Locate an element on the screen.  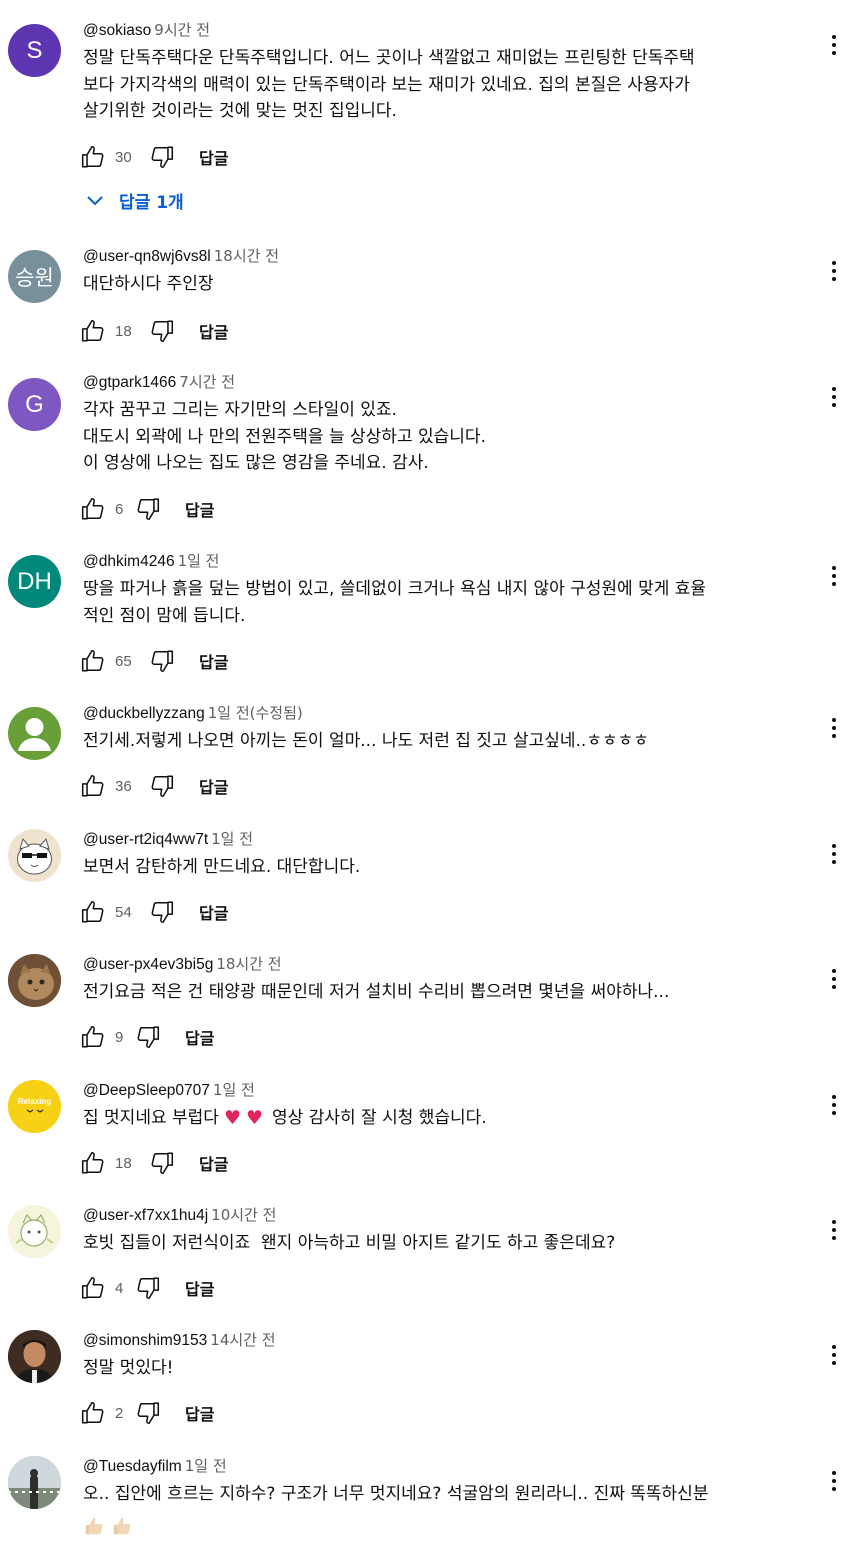
like-count: 30 is located at coordinates (123, 157).